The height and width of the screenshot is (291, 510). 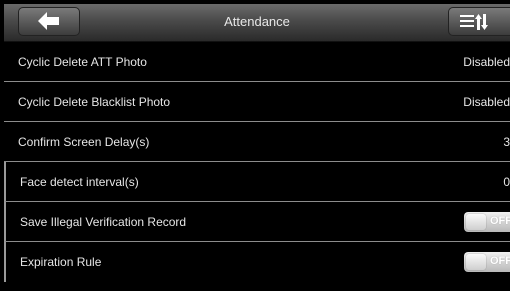 I want to click on setting-row-save-illegal-verification-record: Save Illegal Verification Record OFF, so click(x=257, y=222).